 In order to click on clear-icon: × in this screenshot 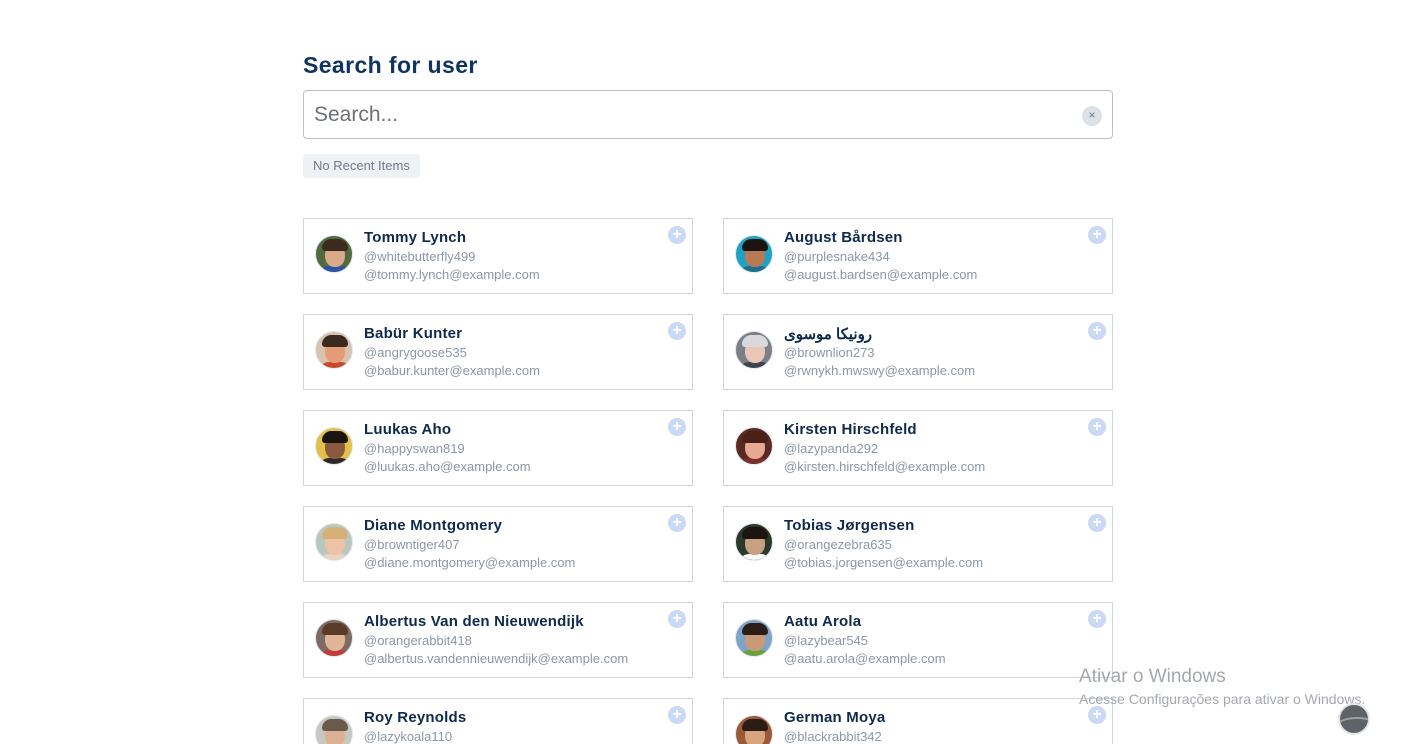, I will do `click(1092, 116)`.